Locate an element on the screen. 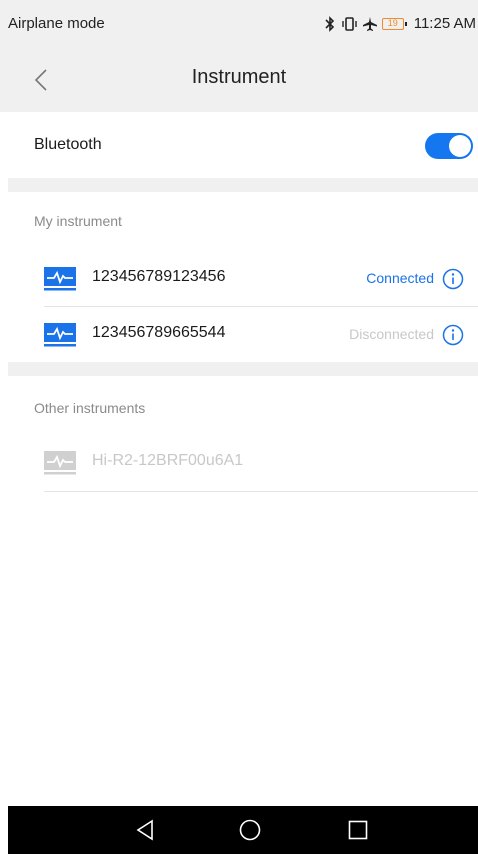  instrument-status: Disconnected is located at coordinates (391, 334).